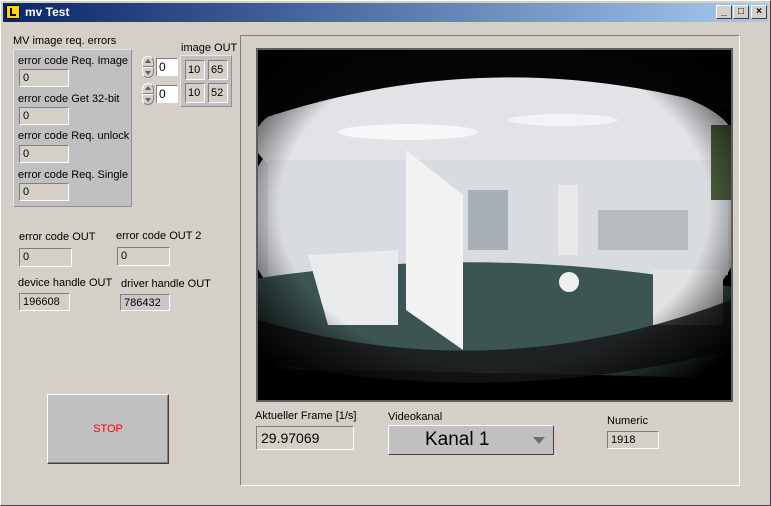 This screenshot has height=506, width=771. Describe the element at coordinates (44, 78) in the screenshot. I see `req-image-value: 0` at that location.